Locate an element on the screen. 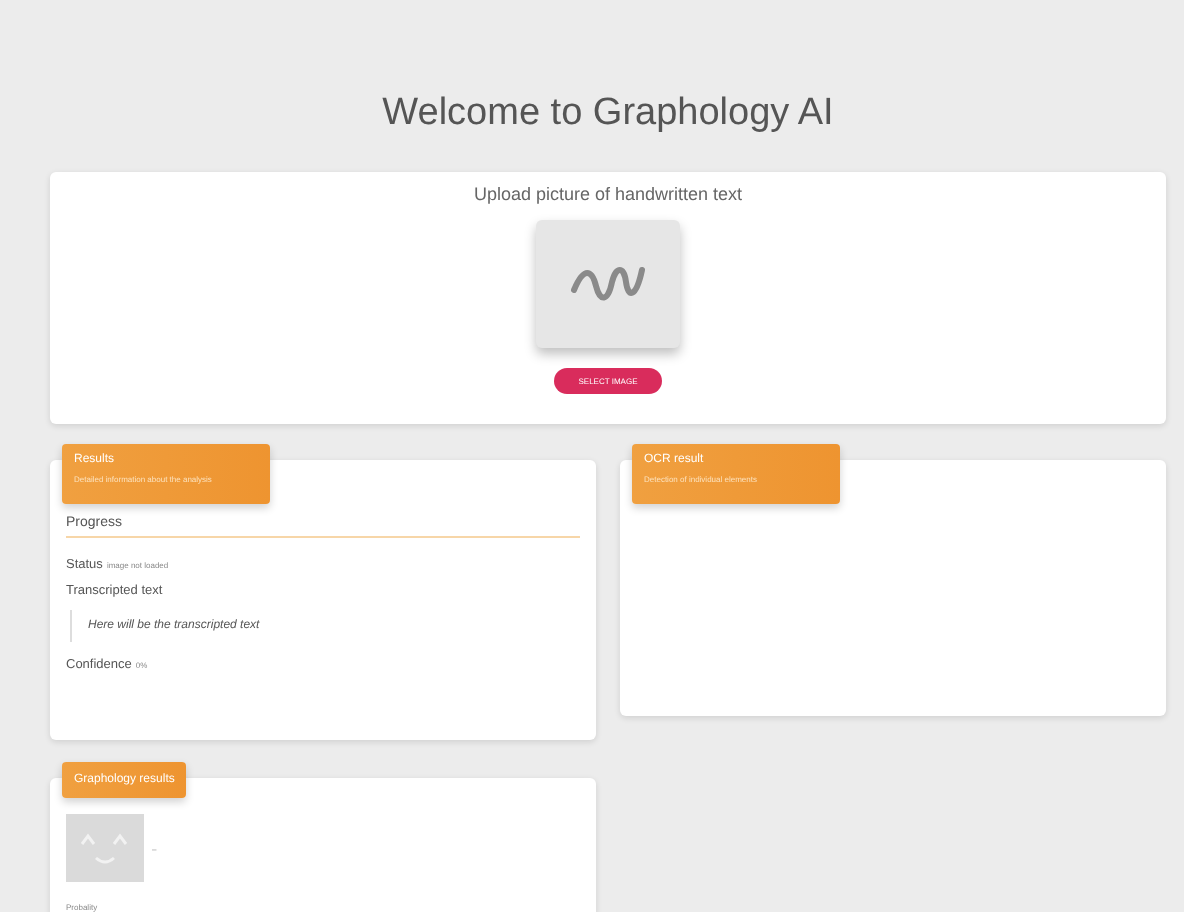  squiggle-icon is located at coordinates (608, 284).